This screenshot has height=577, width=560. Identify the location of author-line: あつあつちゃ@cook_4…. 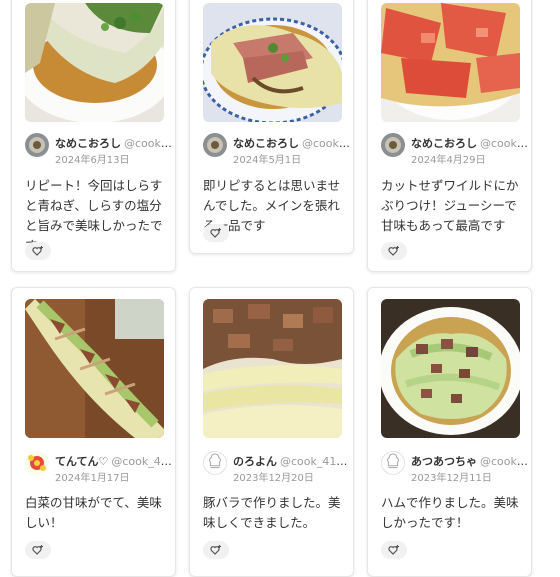
(470, 461).